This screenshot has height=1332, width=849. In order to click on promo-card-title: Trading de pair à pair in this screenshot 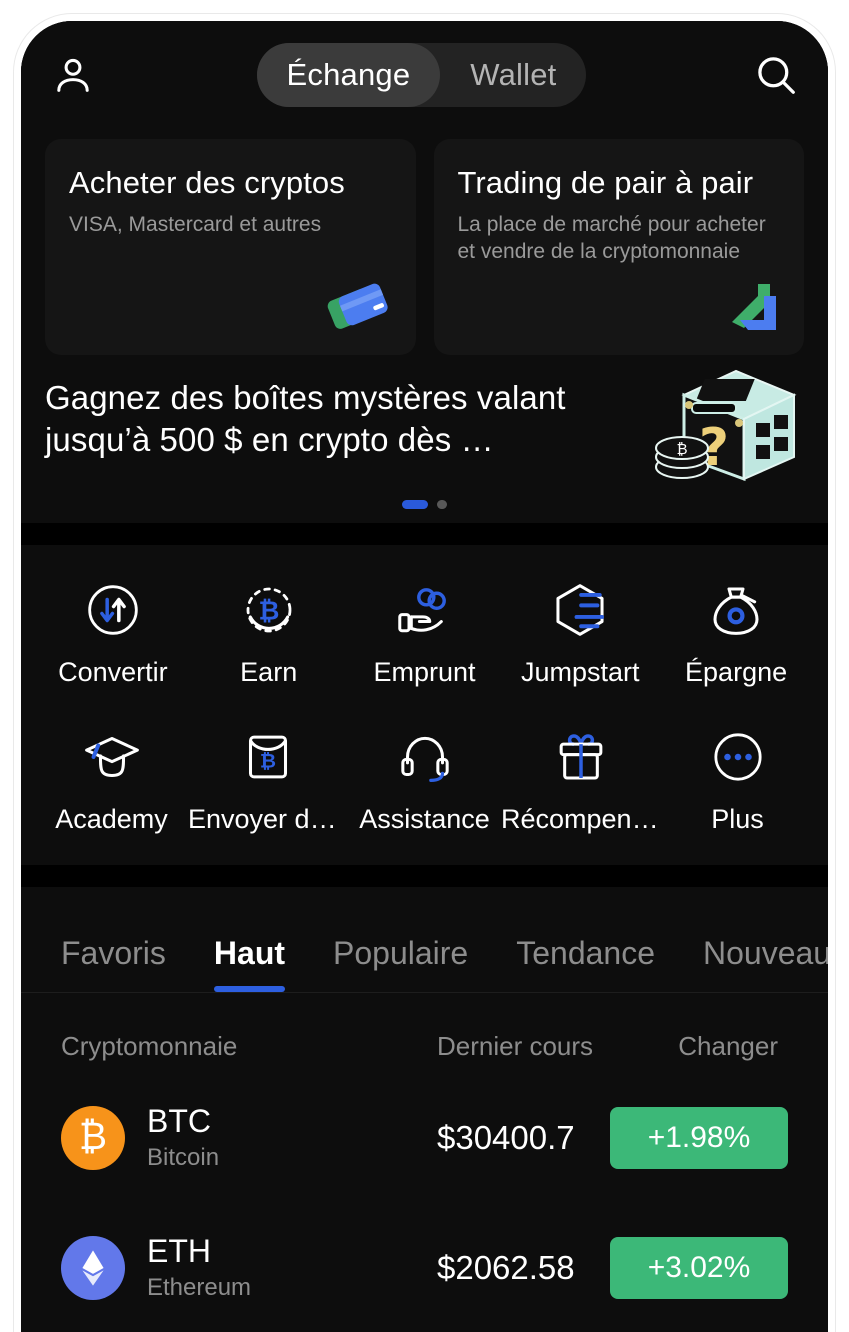, I will do `click(605, 182)`.